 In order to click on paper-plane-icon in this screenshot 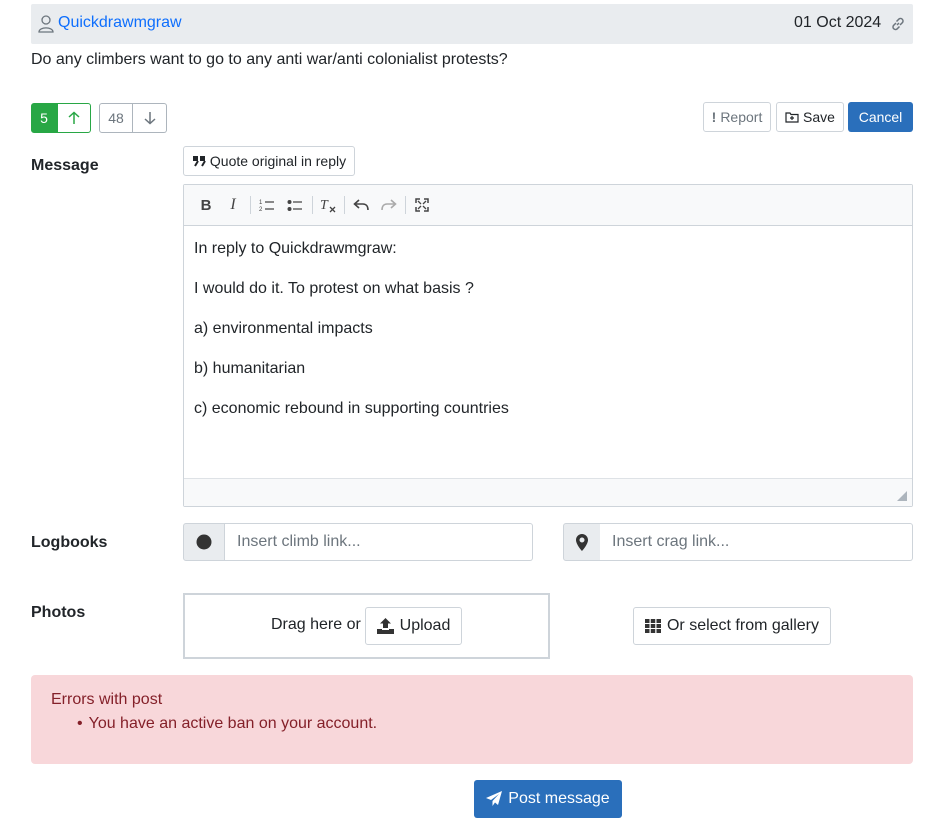, I will do `click(494, 798)`.